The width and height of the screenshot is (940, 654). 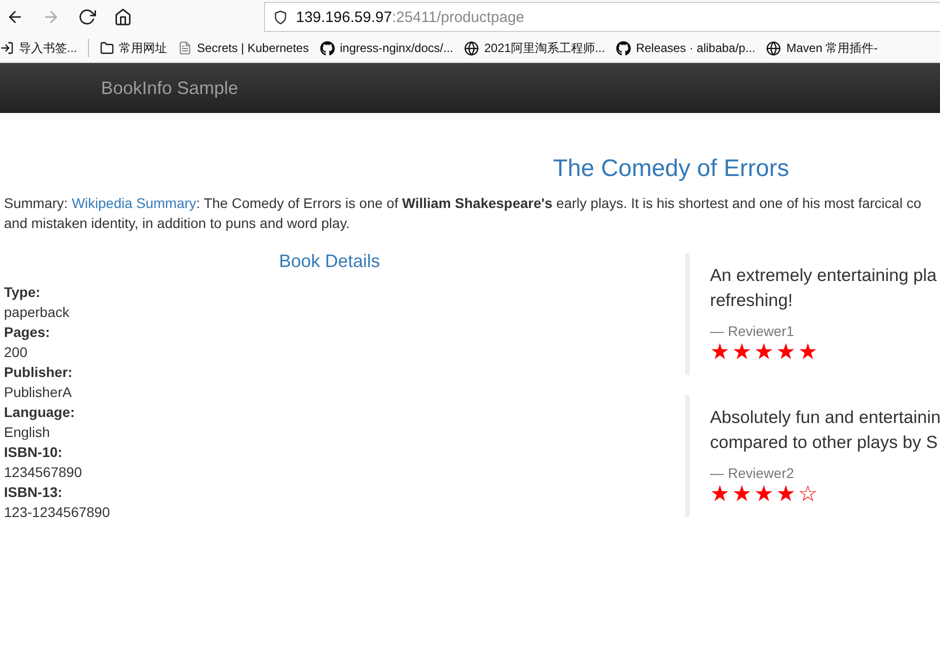 What do you see at coordinates (38, 392) in the screenshot?
I see `detail-value: PublisherA` at bounding box center [38, 392].